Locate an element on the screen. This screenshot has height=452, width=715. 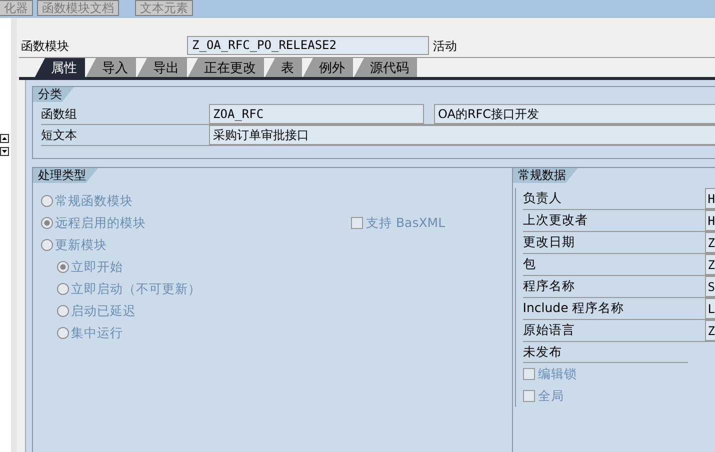
tab: 导出 is located at coordinates (162, 67).